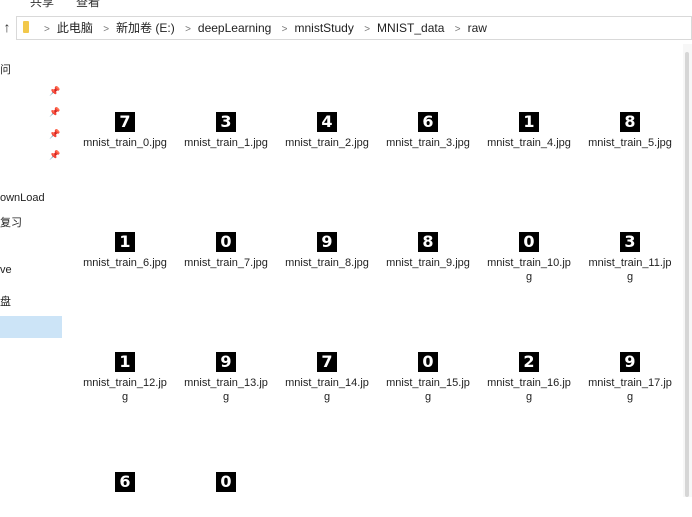 The width and height of the screenshot is (692, 517). I want to click on file-item: 4 mnist_train_2.jpg, so click(327, 131).